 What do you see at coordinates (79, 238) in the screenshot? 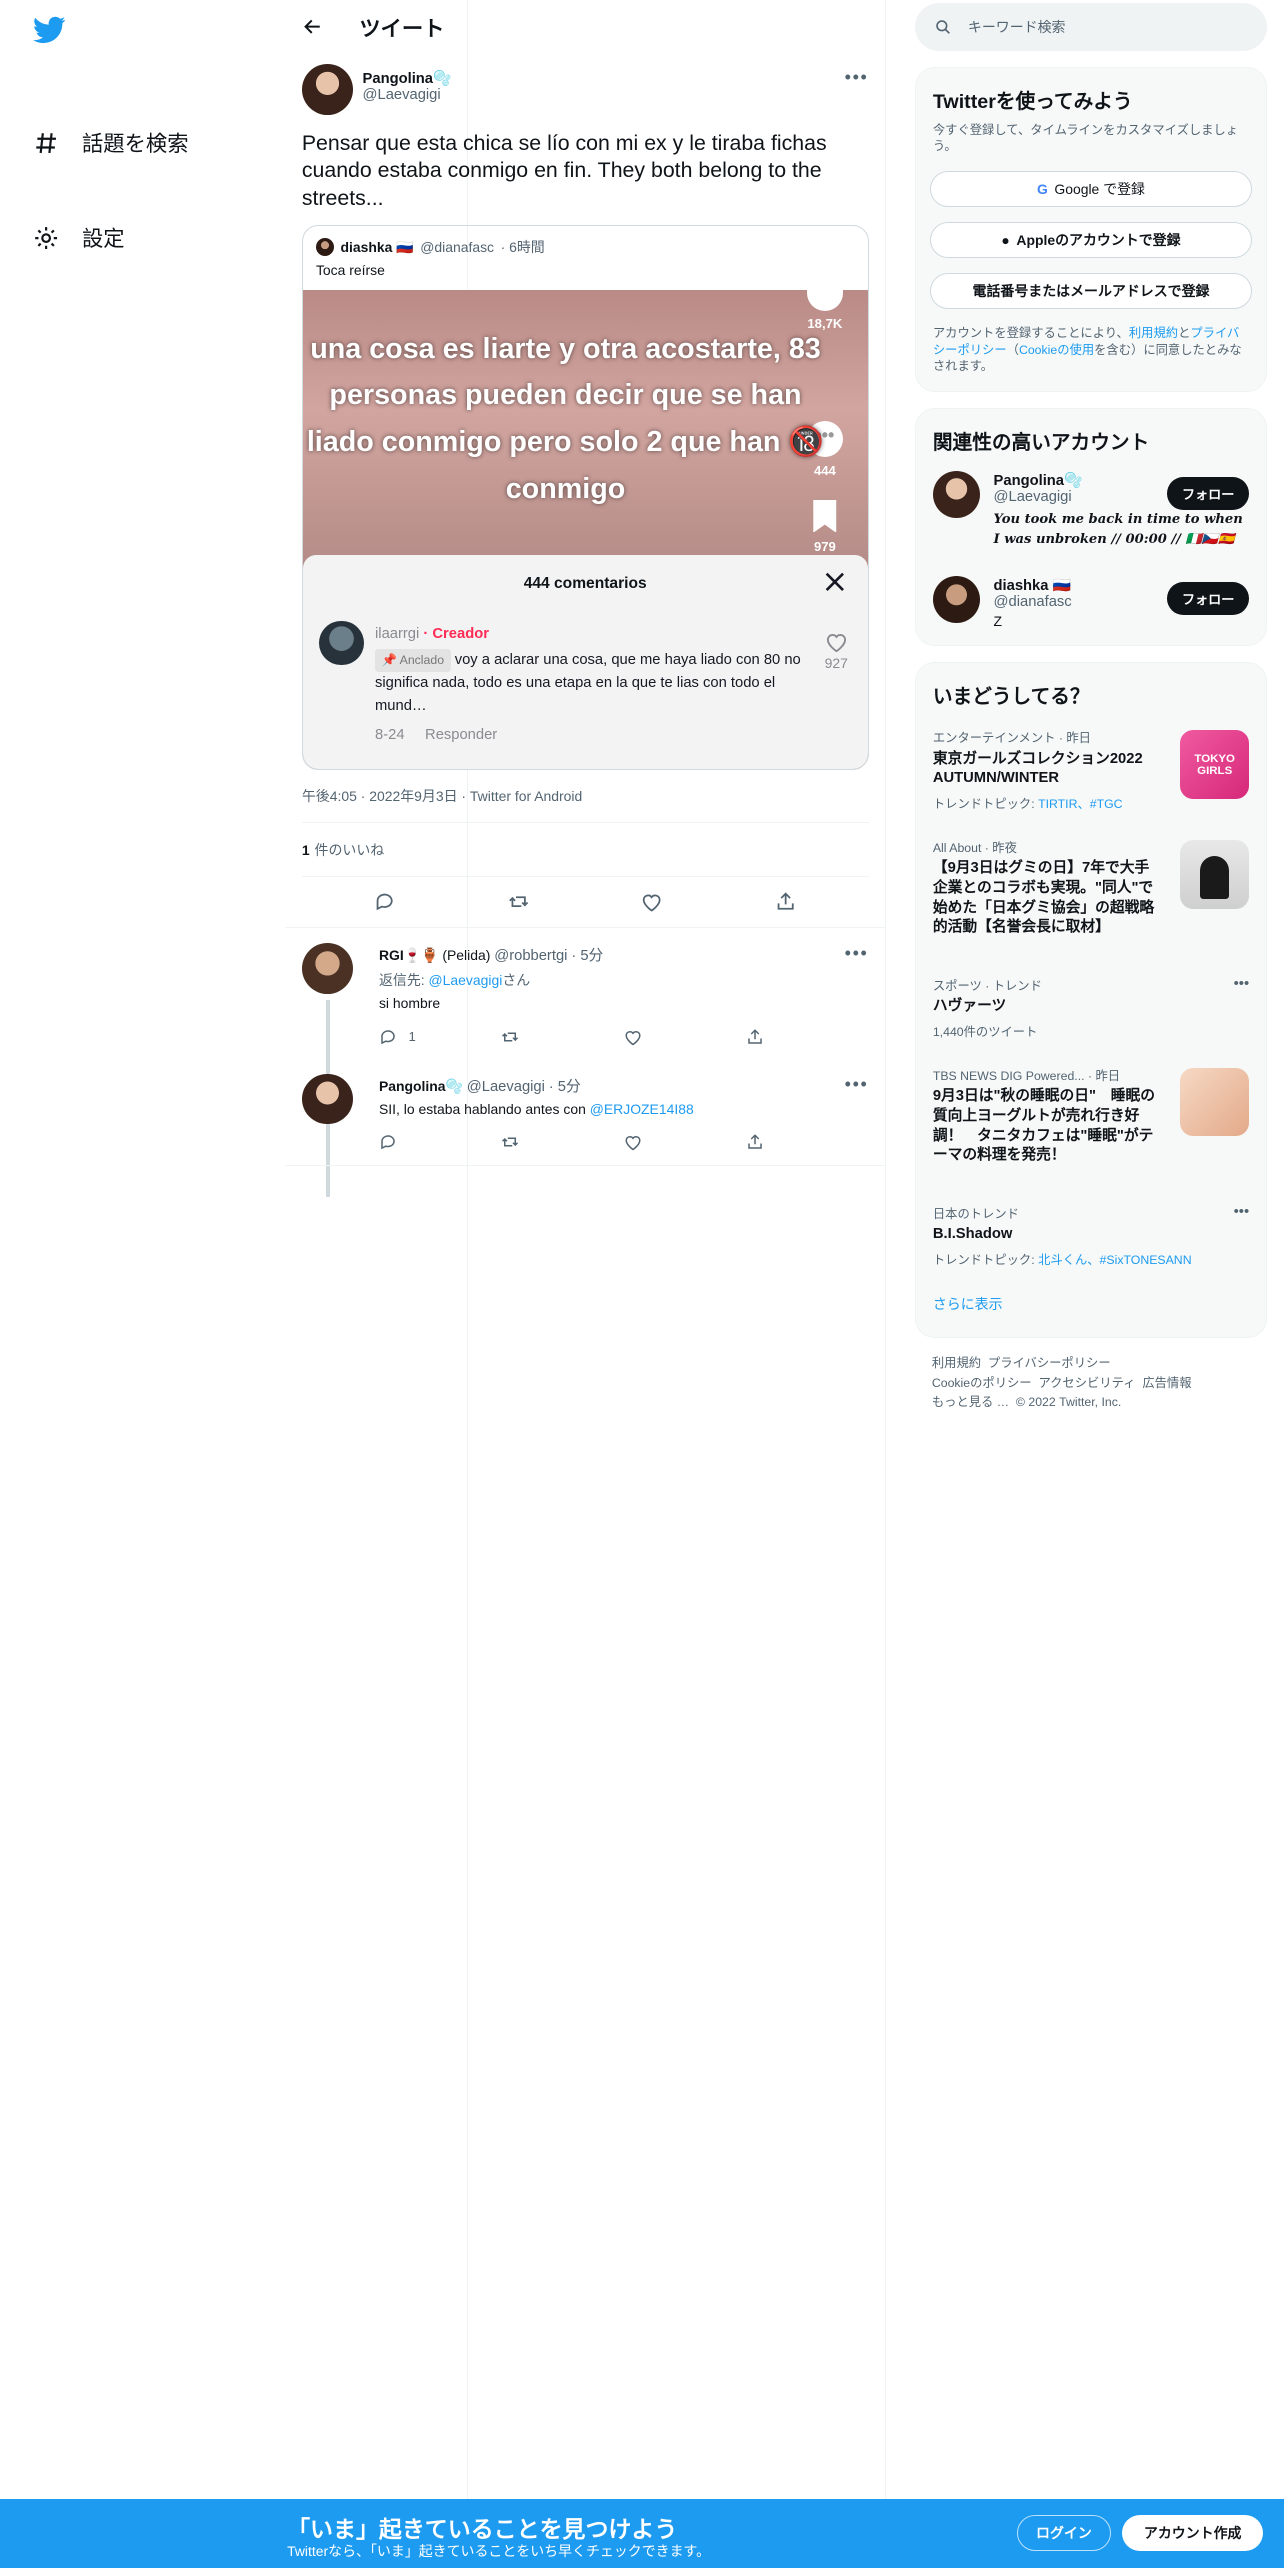
I see `nav-settings: 設定` at bounding box center [79, 238].